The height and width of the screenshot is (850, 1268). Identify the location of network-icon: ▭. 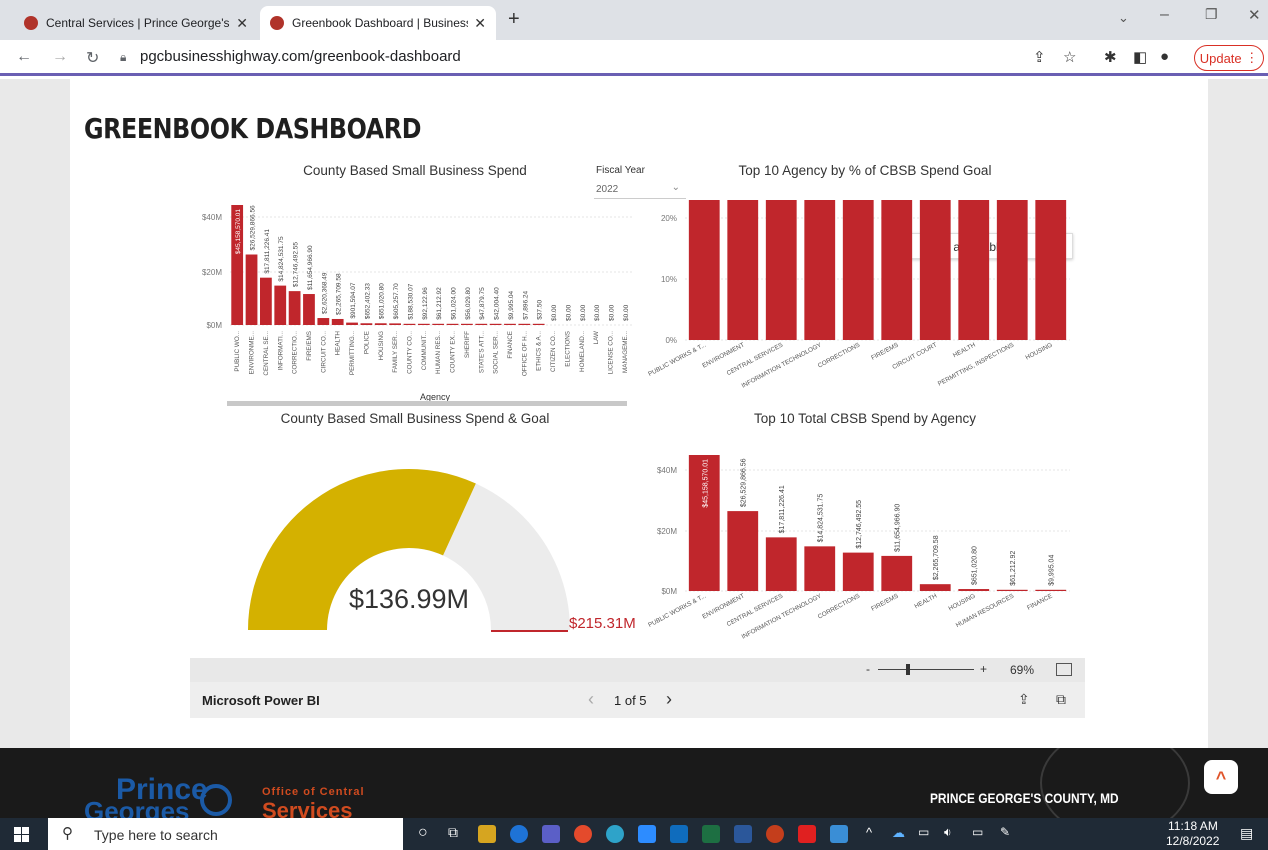
(923, 832).